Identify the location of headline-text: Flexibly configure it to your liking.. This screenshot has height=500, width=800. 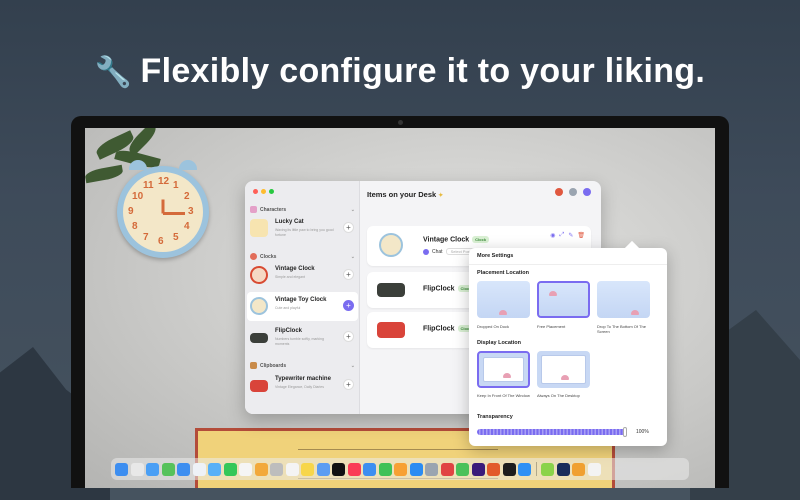
(423, 71).